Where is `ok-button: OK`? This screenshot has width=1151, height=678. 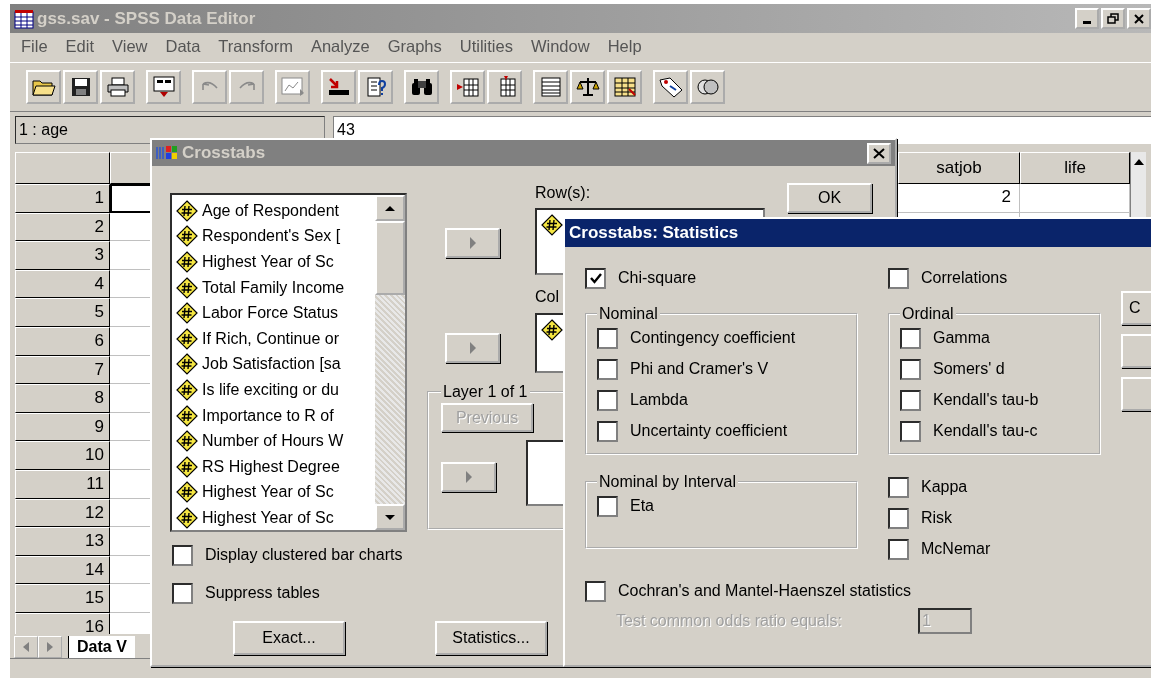 ok-button: OK is located at coordinates (829, 198).